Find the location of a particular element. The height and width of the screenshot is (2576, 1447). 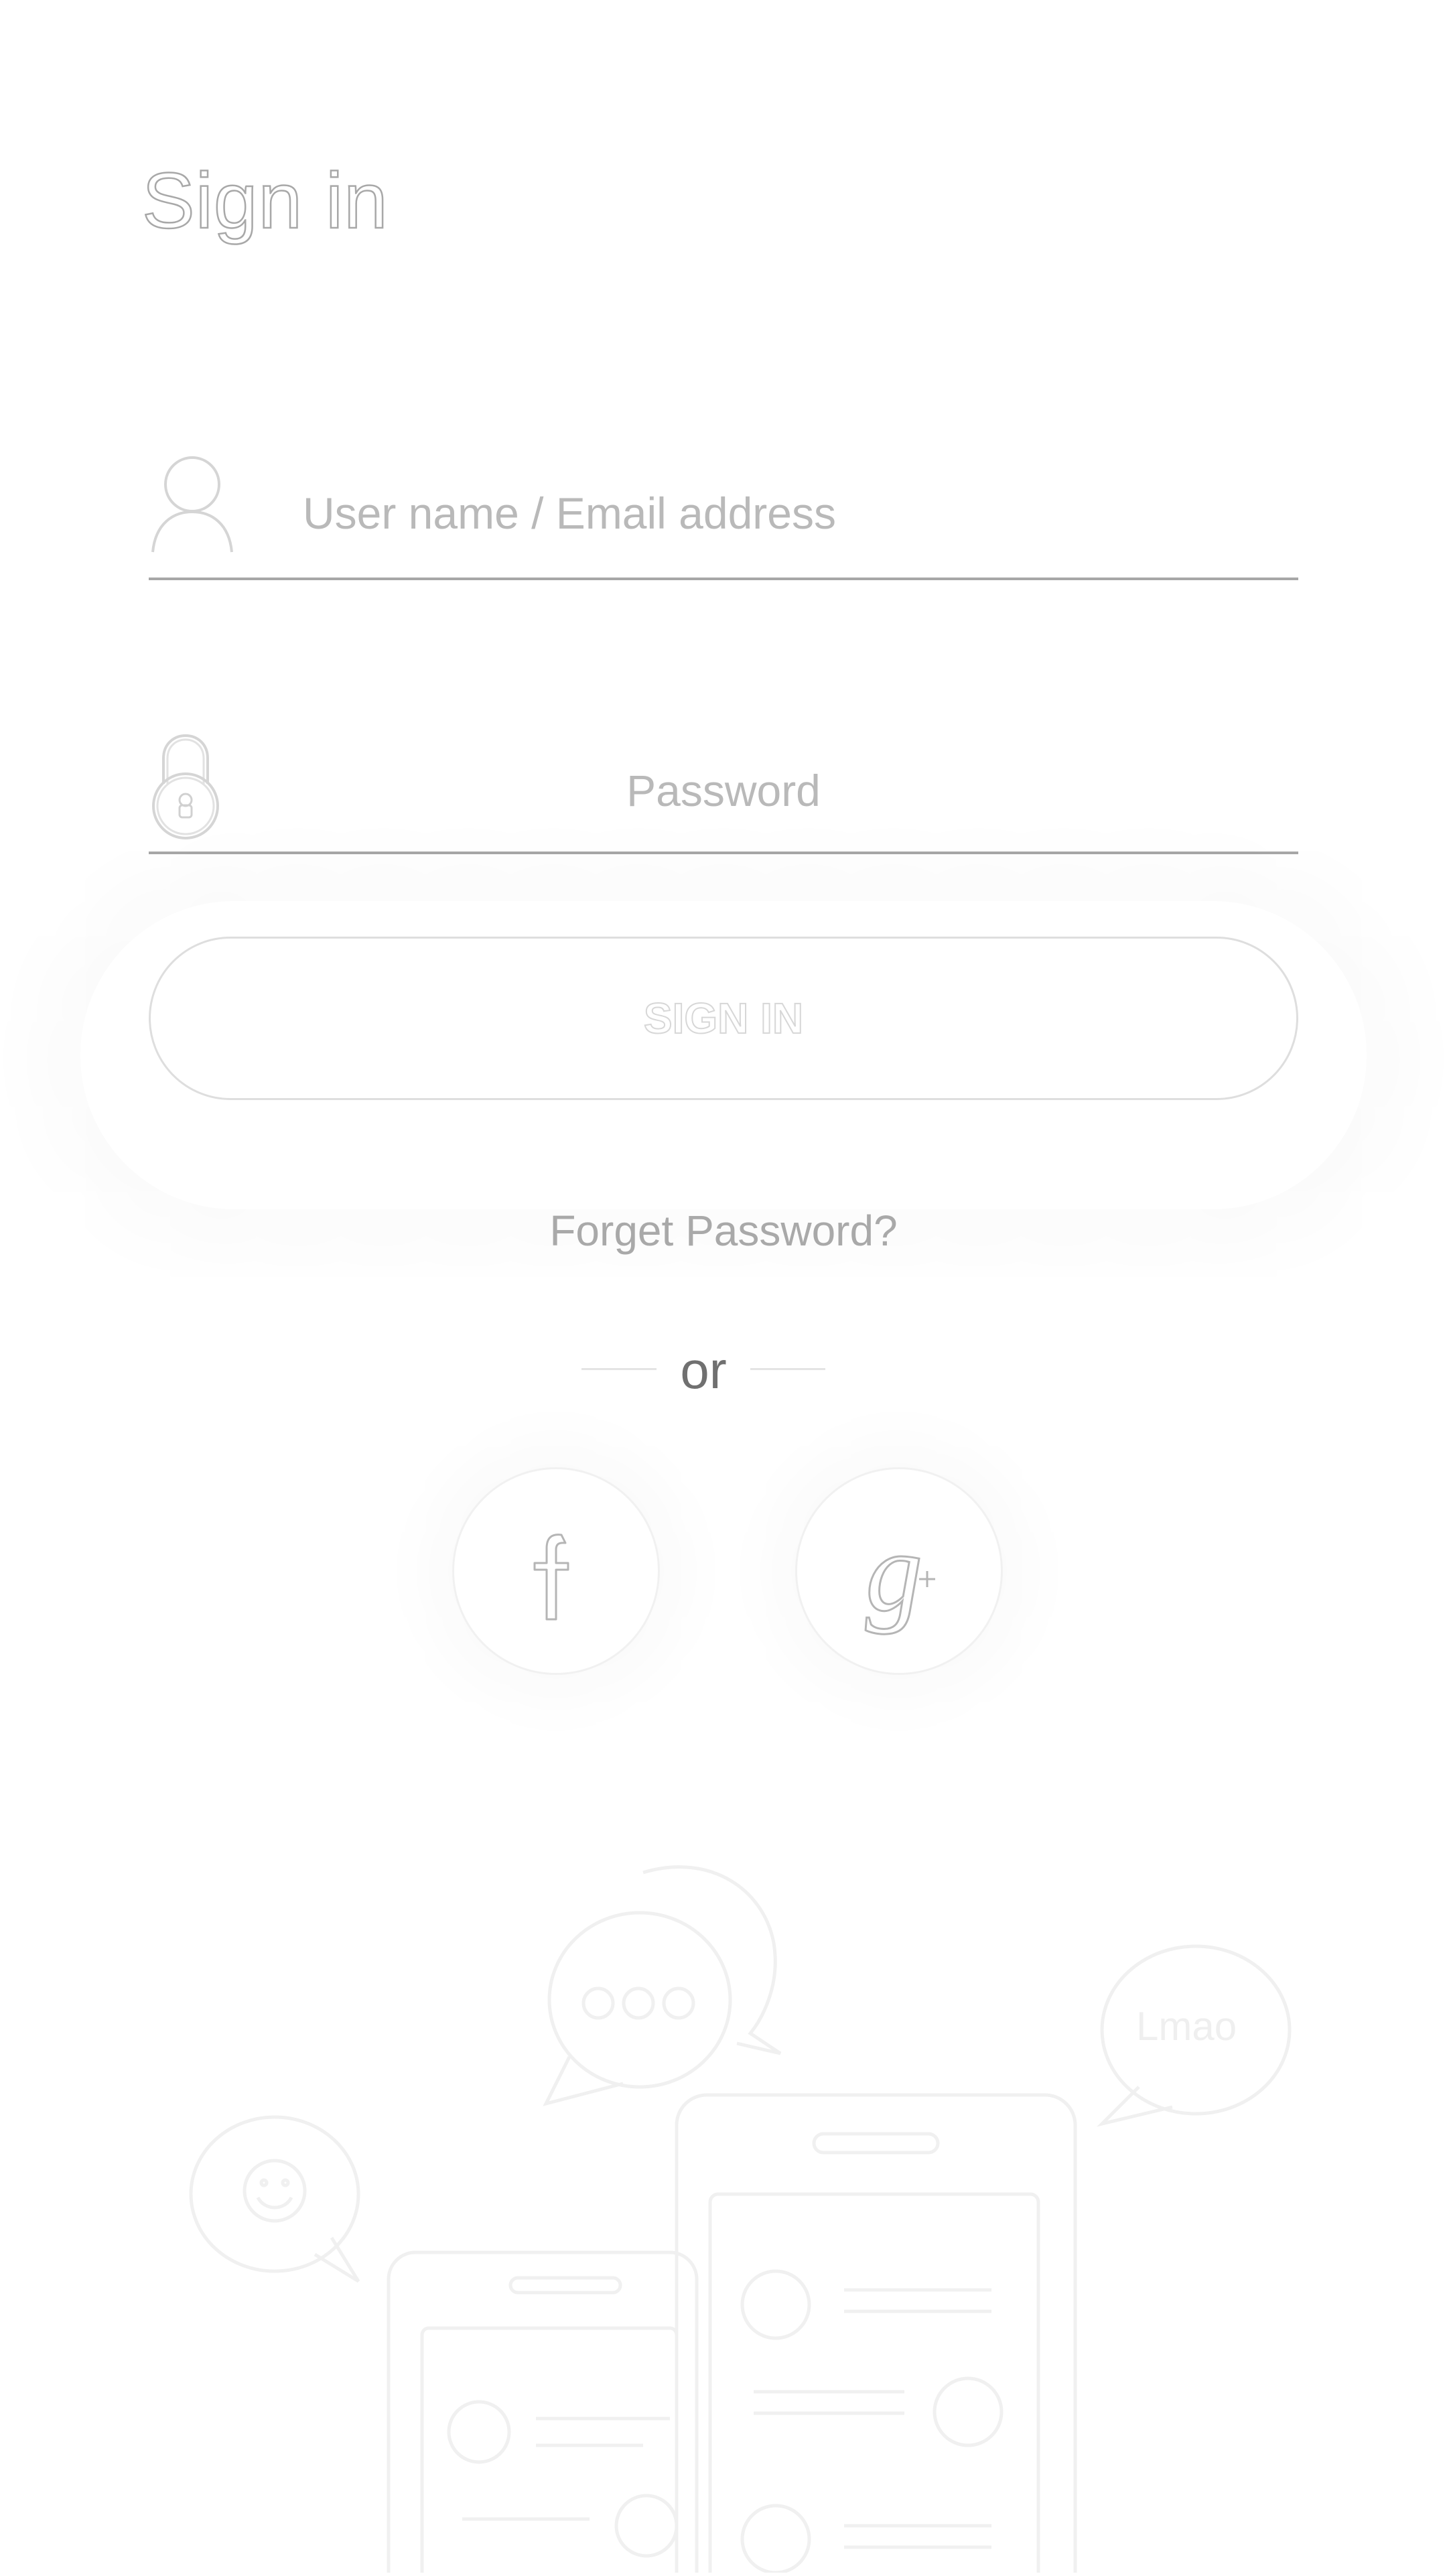

or-divider: or is located at coordinates (723, 1374).